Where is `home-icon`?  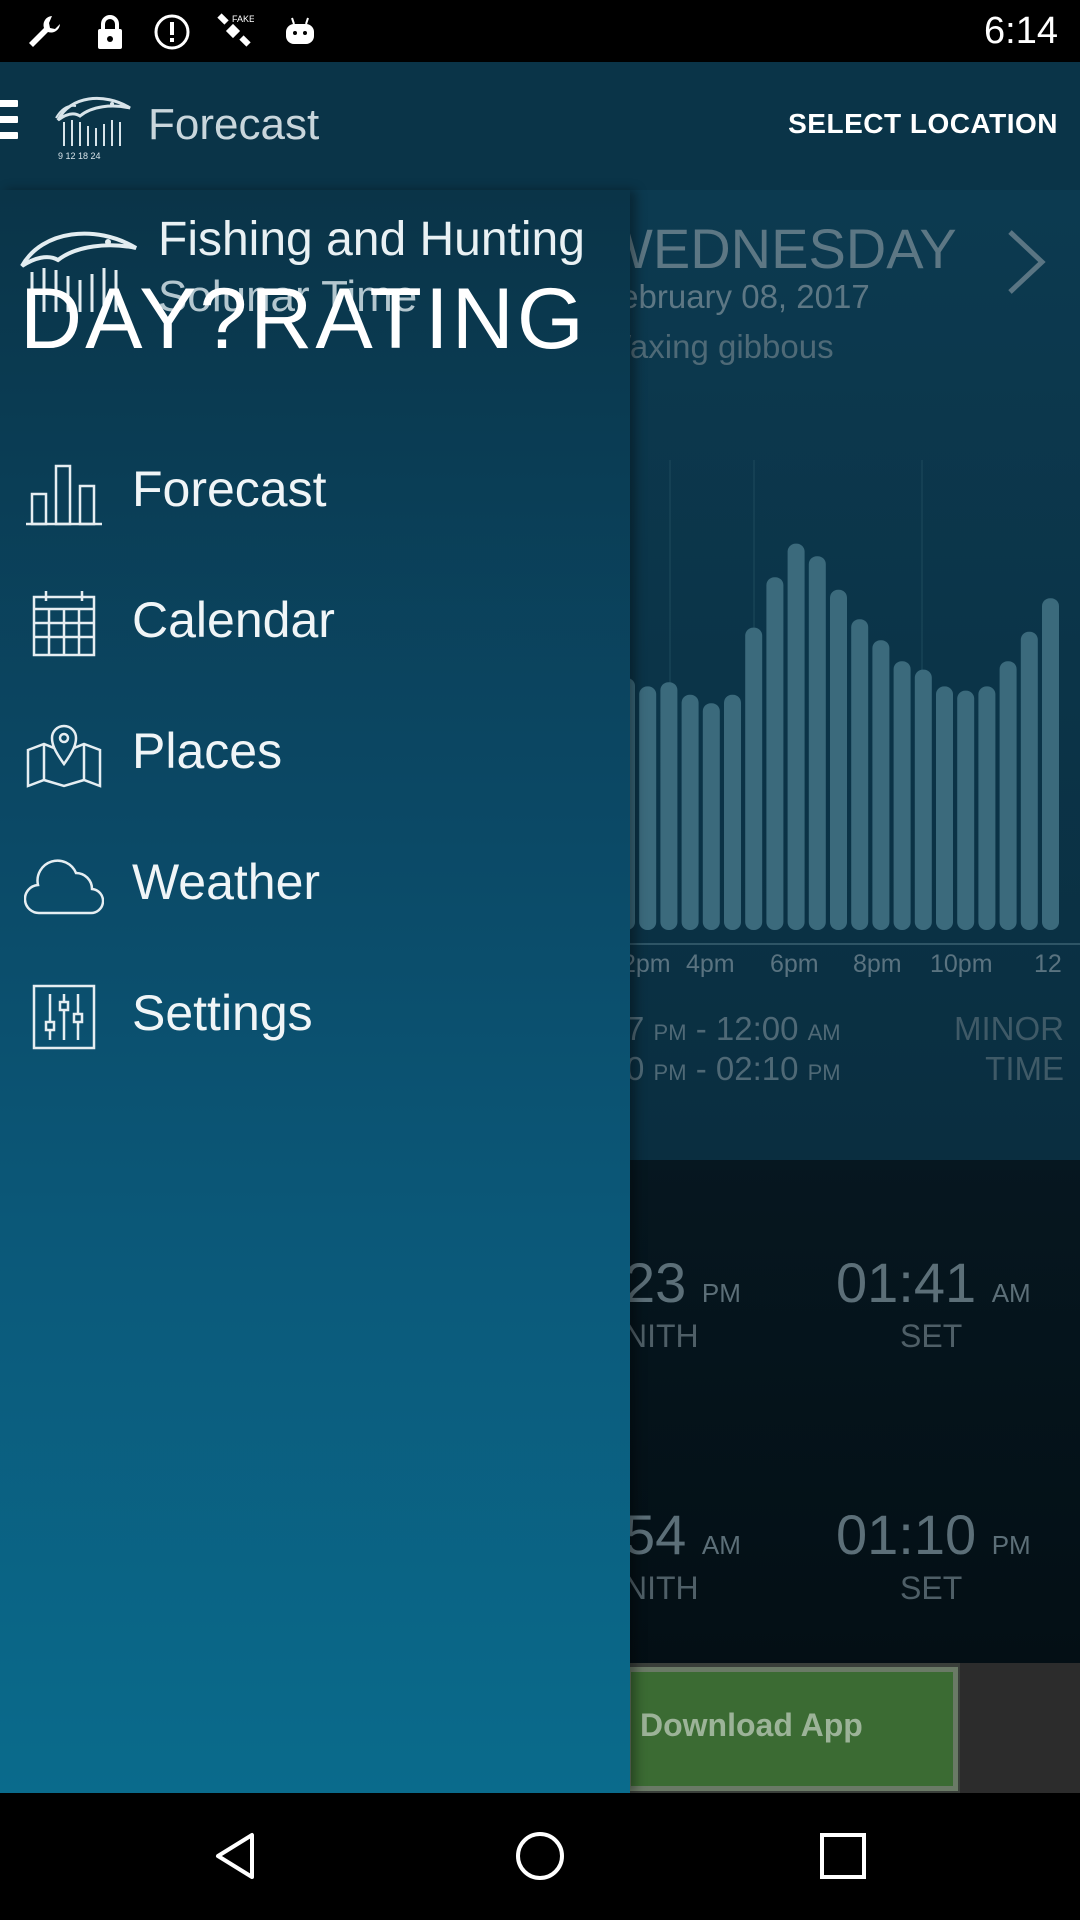
home-icon is located at coordinates (540, 1856).